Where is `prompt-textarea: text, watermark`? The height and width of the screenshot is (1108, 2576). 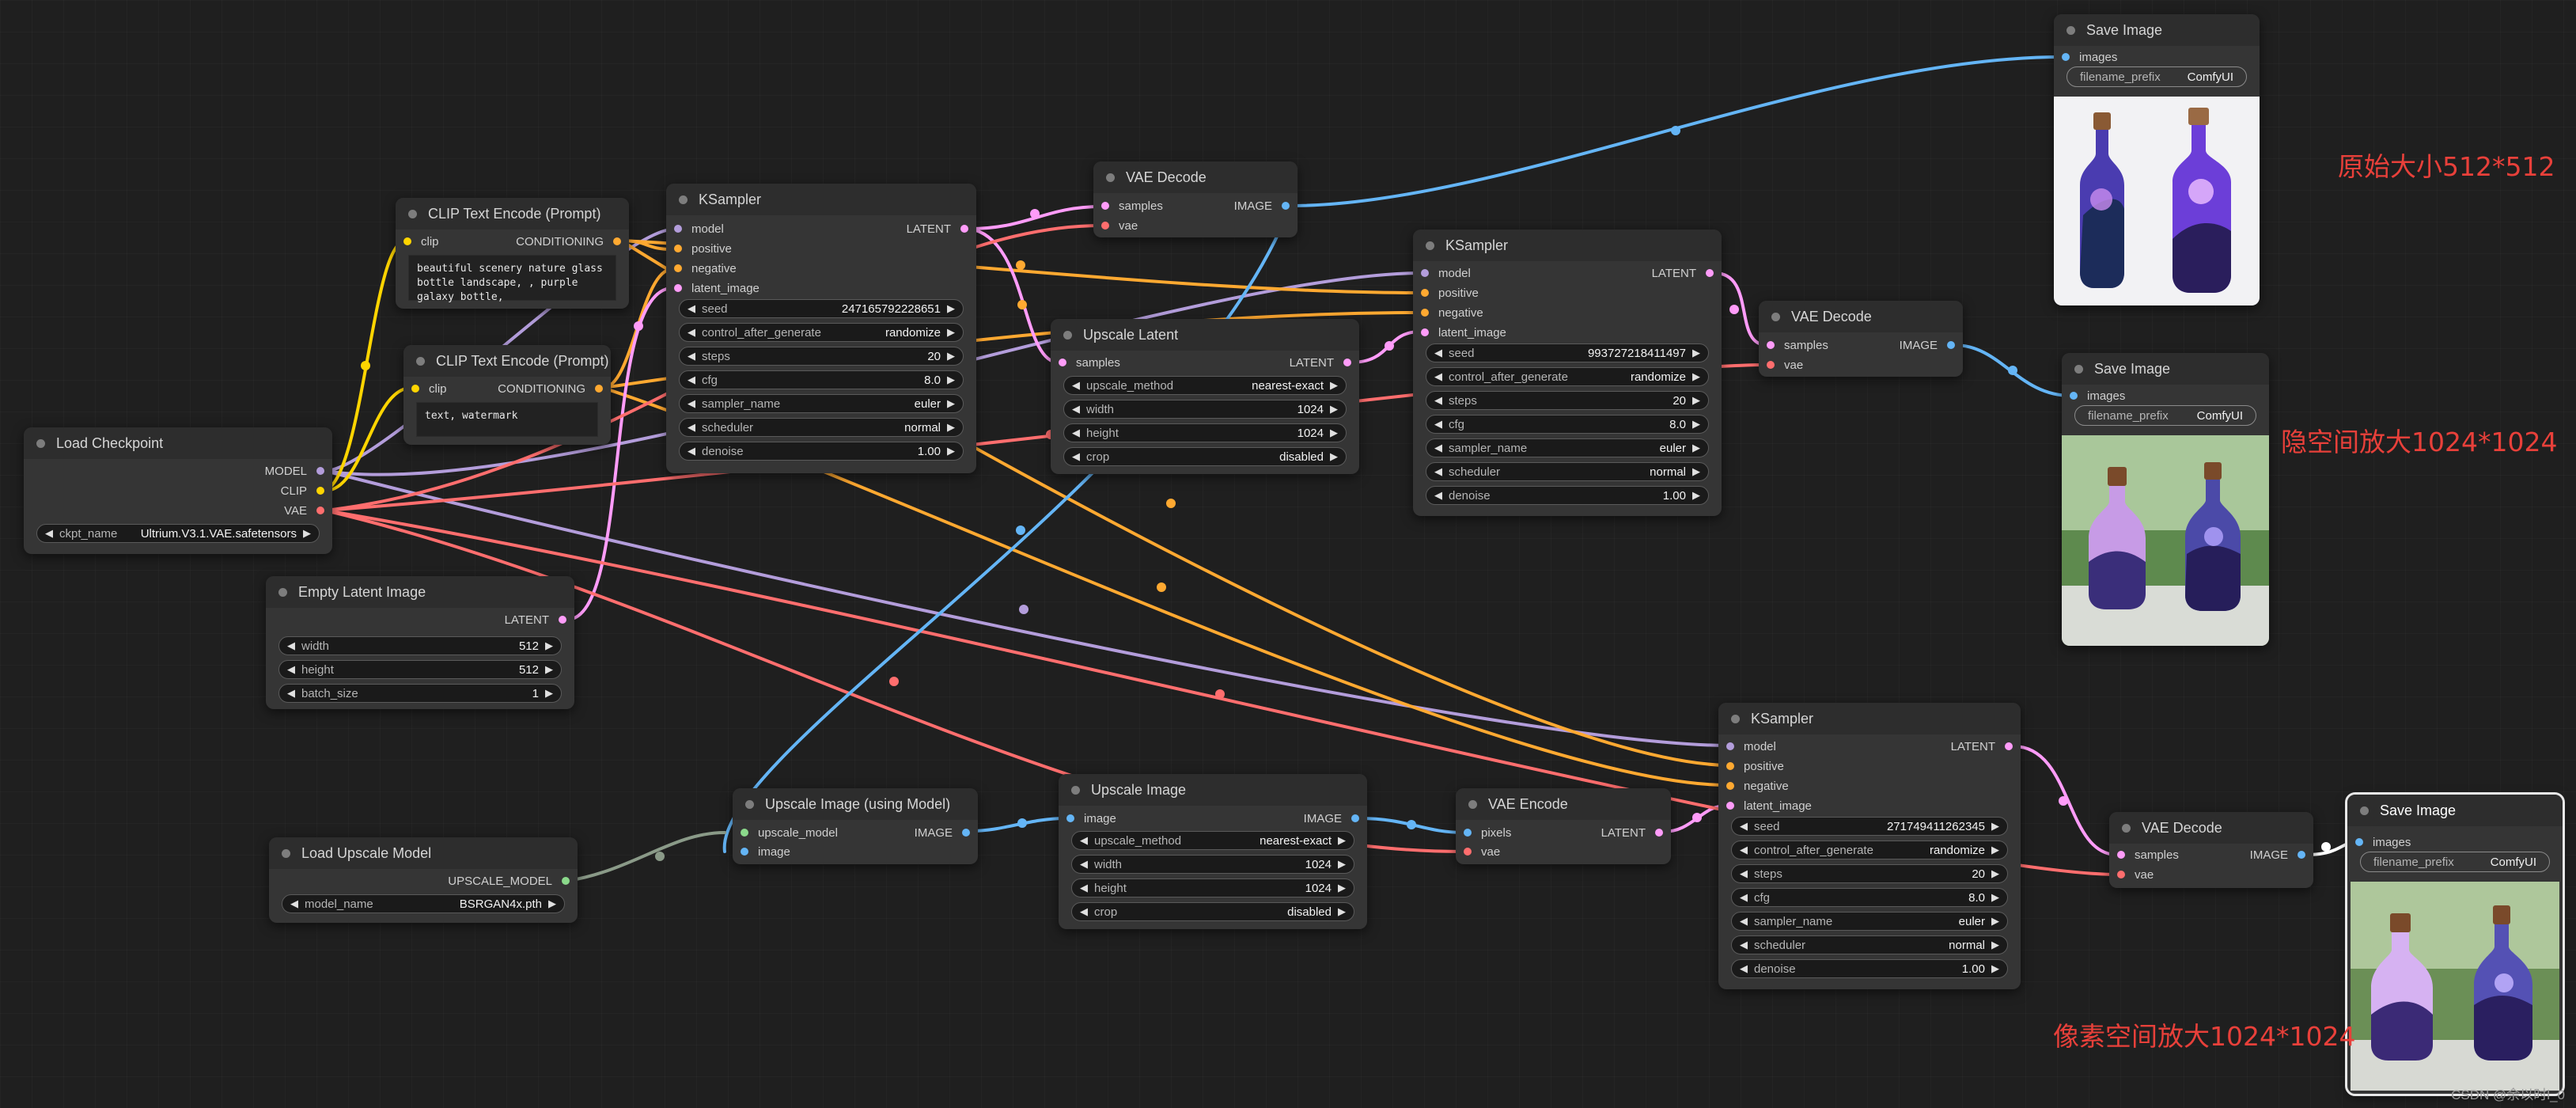 prompt-textarea: text, watermark is located at coordinates (507, 419).